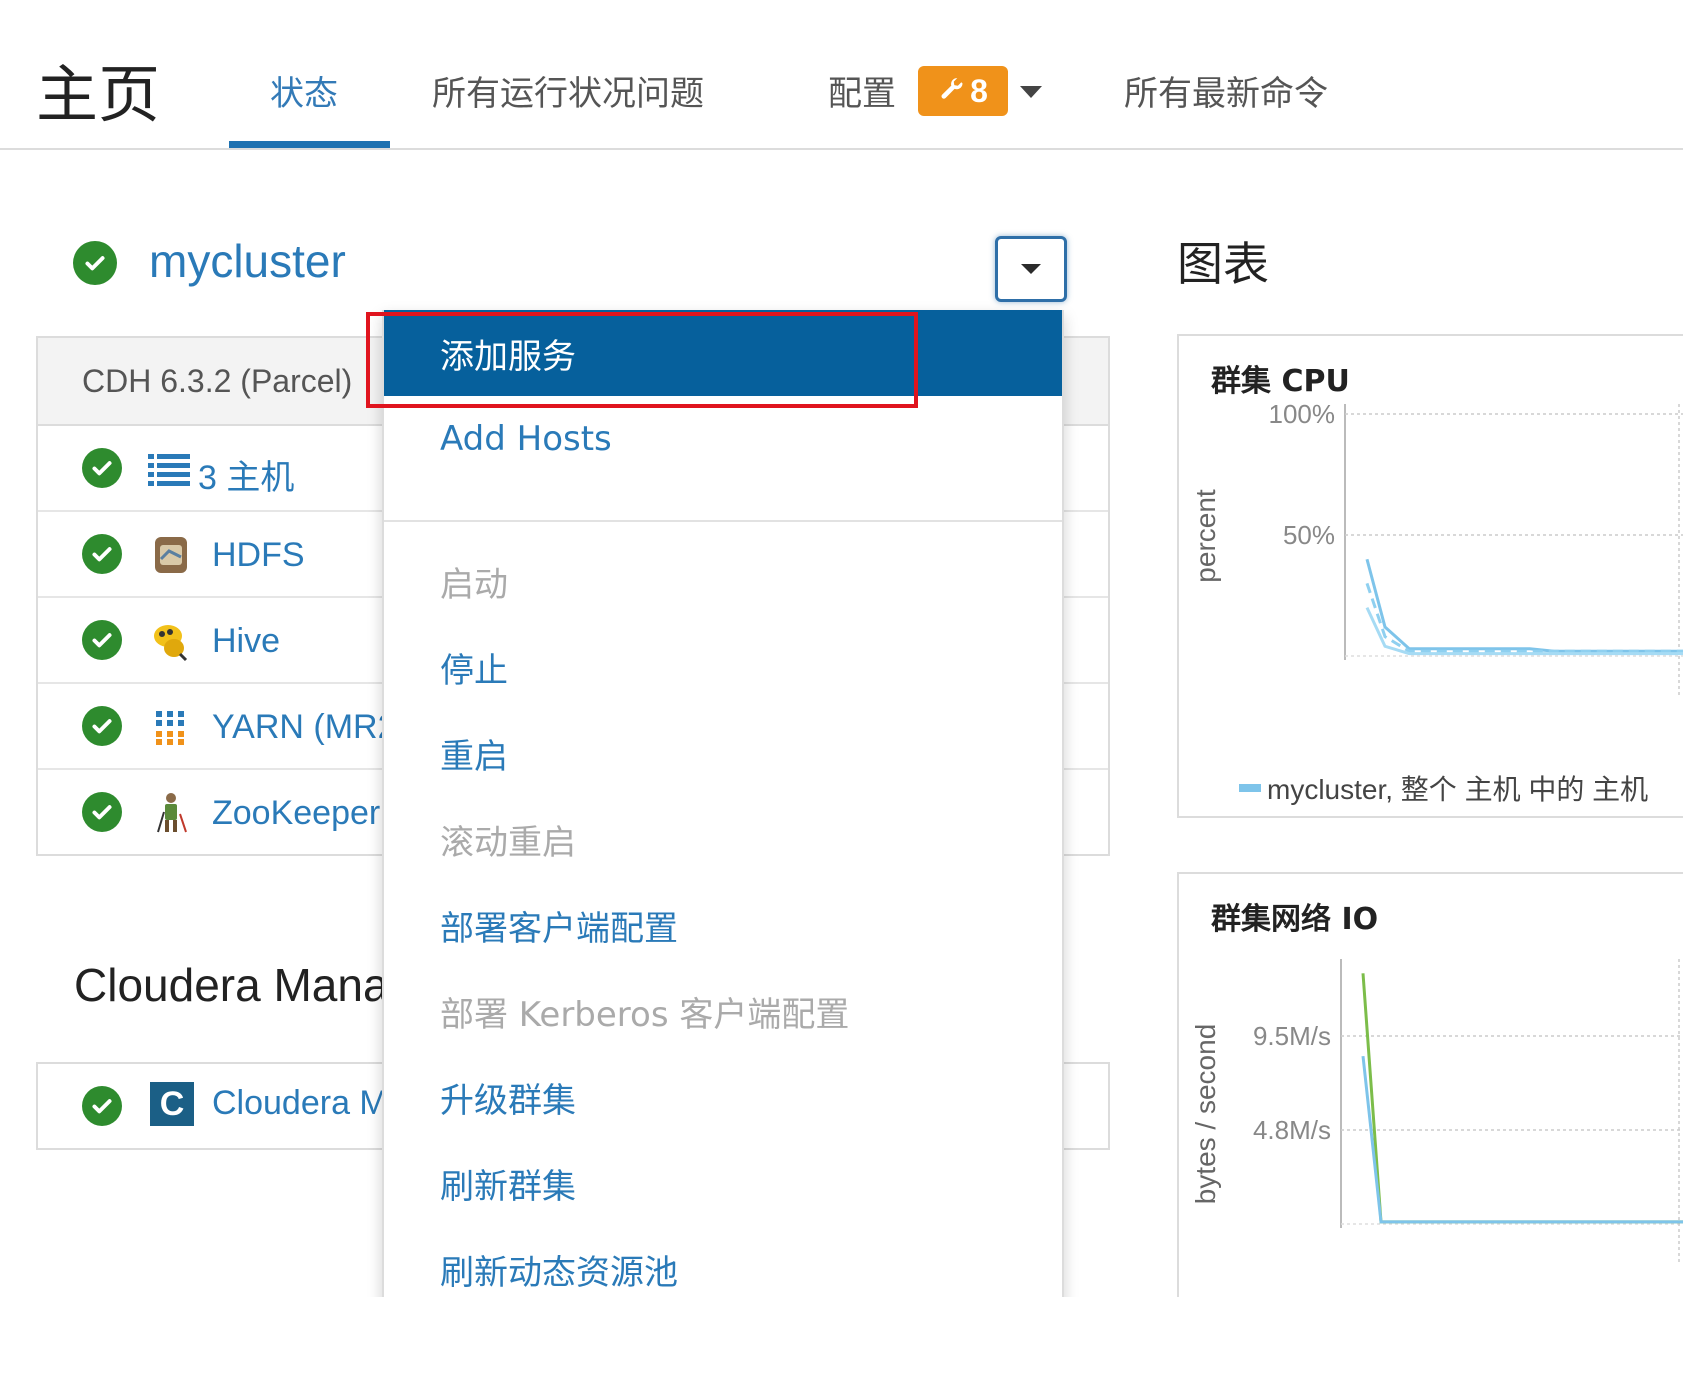  I want to click on highlight-annotation, so click(642, 360).